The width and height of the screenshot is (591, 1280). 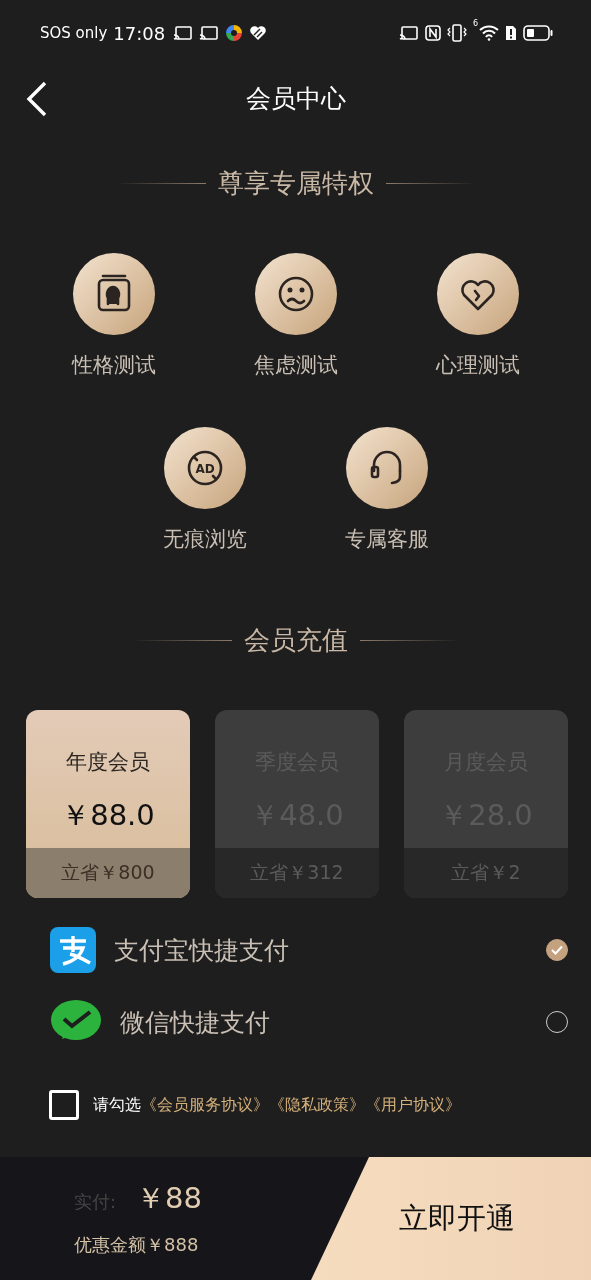 I want to click on sim-alert-icon, so click(x=511, y=33).